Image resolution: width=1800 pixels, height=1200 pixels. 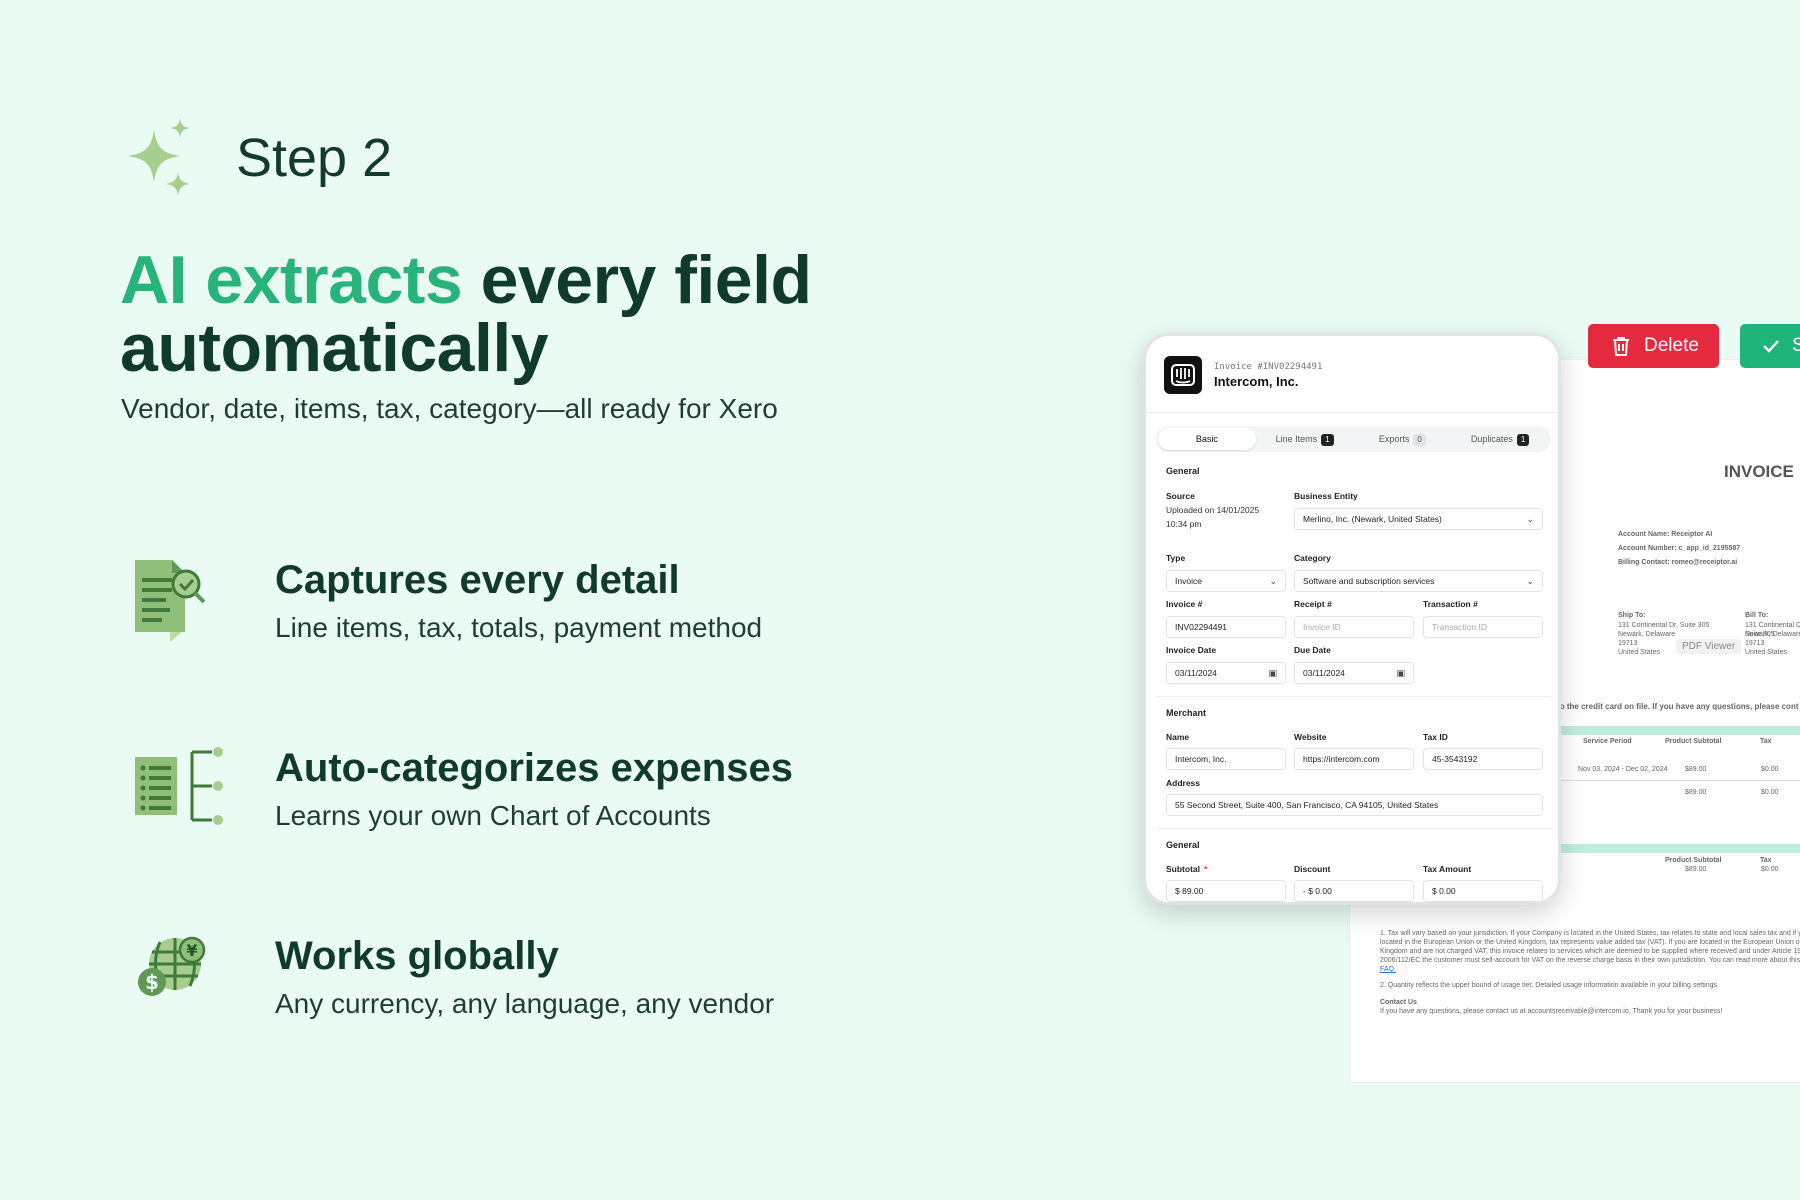 I want to click on business-entity-select: Merlino, Inc. (Newark, United States) ⌄, so click(x=1418, y=519).